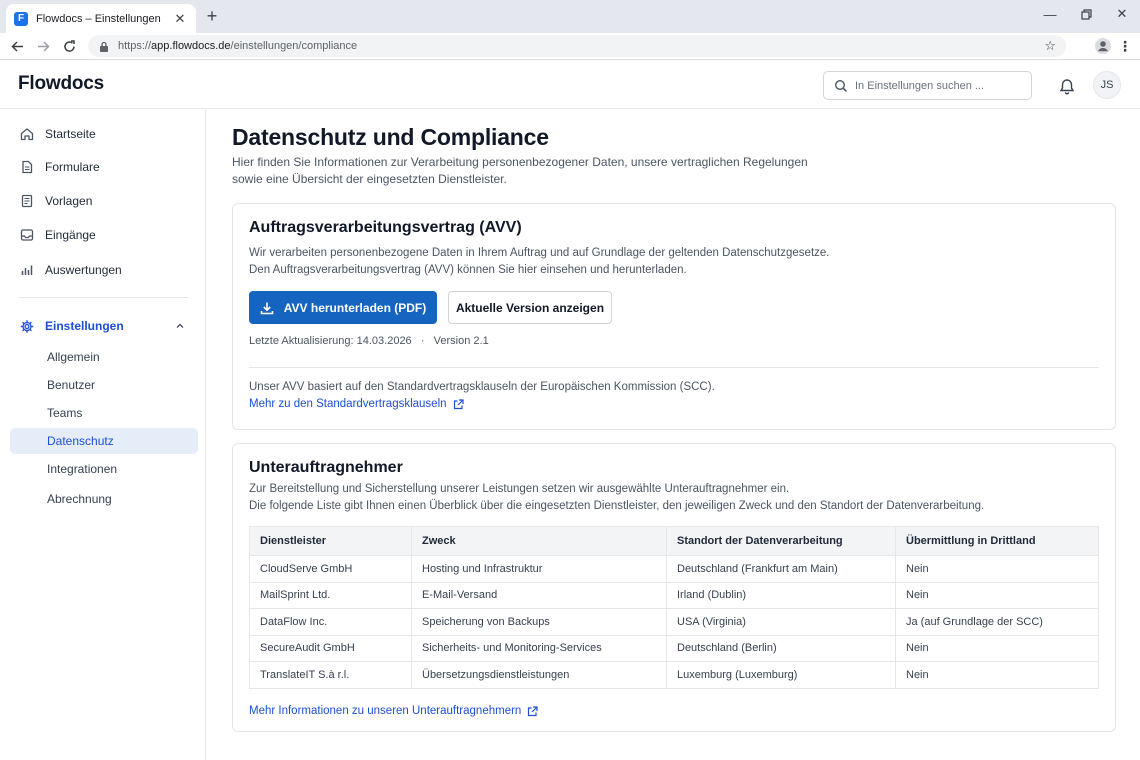 This screenshot has height=760, width=1140. What do you see at coordinates (27, 134) in the screenshot?
I see `home-icon` at bounding box center [27, 134].